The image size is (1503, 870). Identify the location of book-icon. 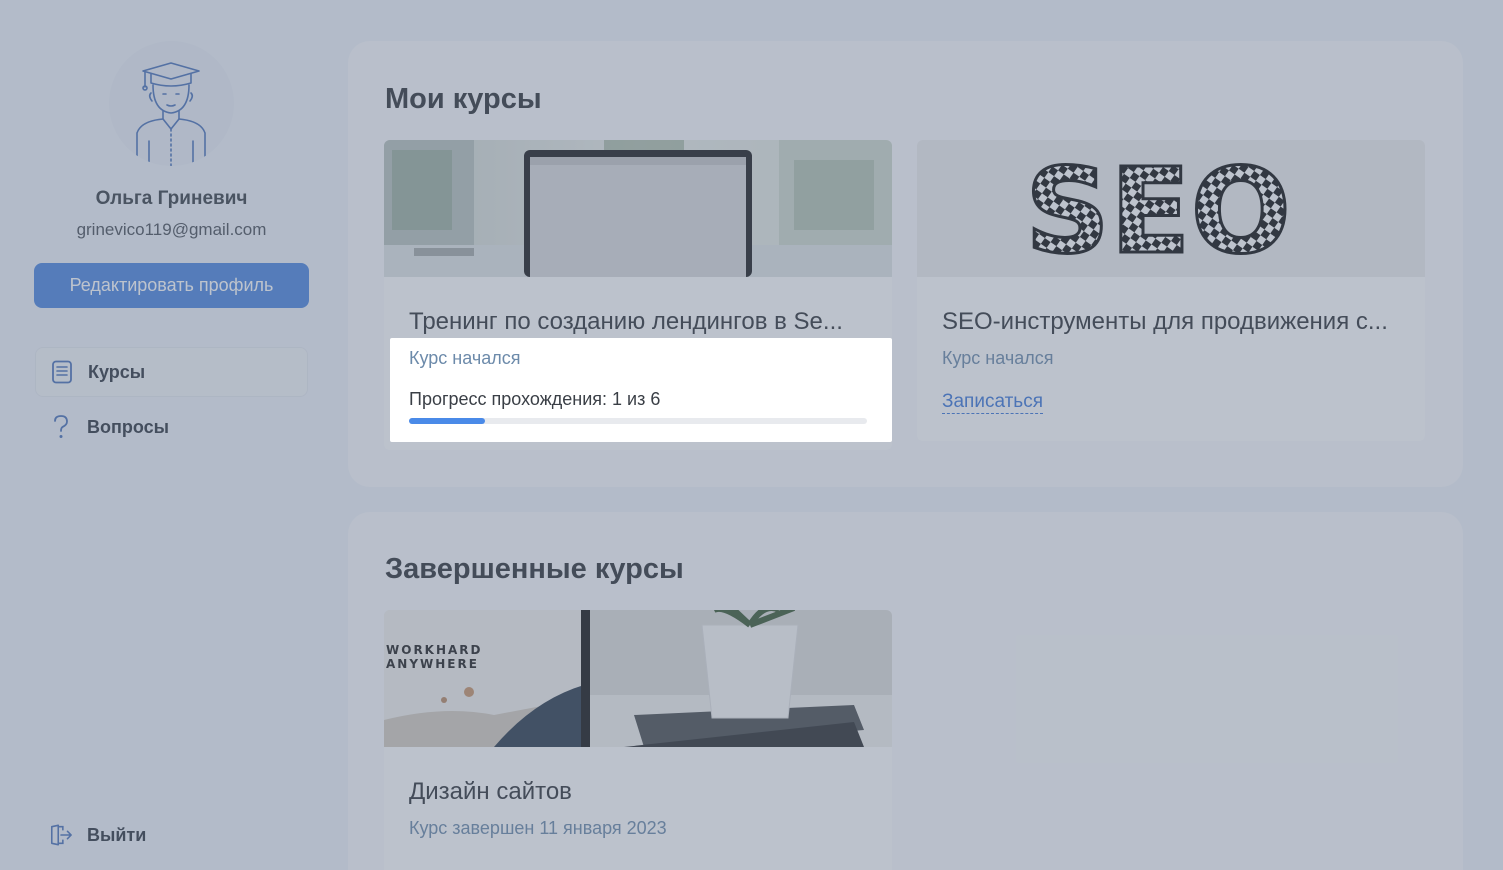
(62, 372).